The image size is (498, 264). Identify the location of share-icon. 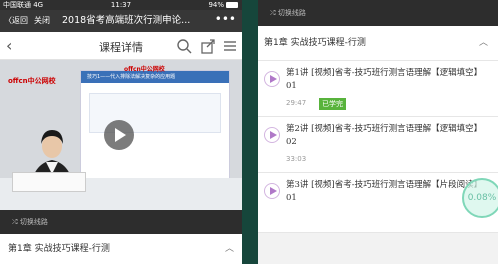
(208, 46).